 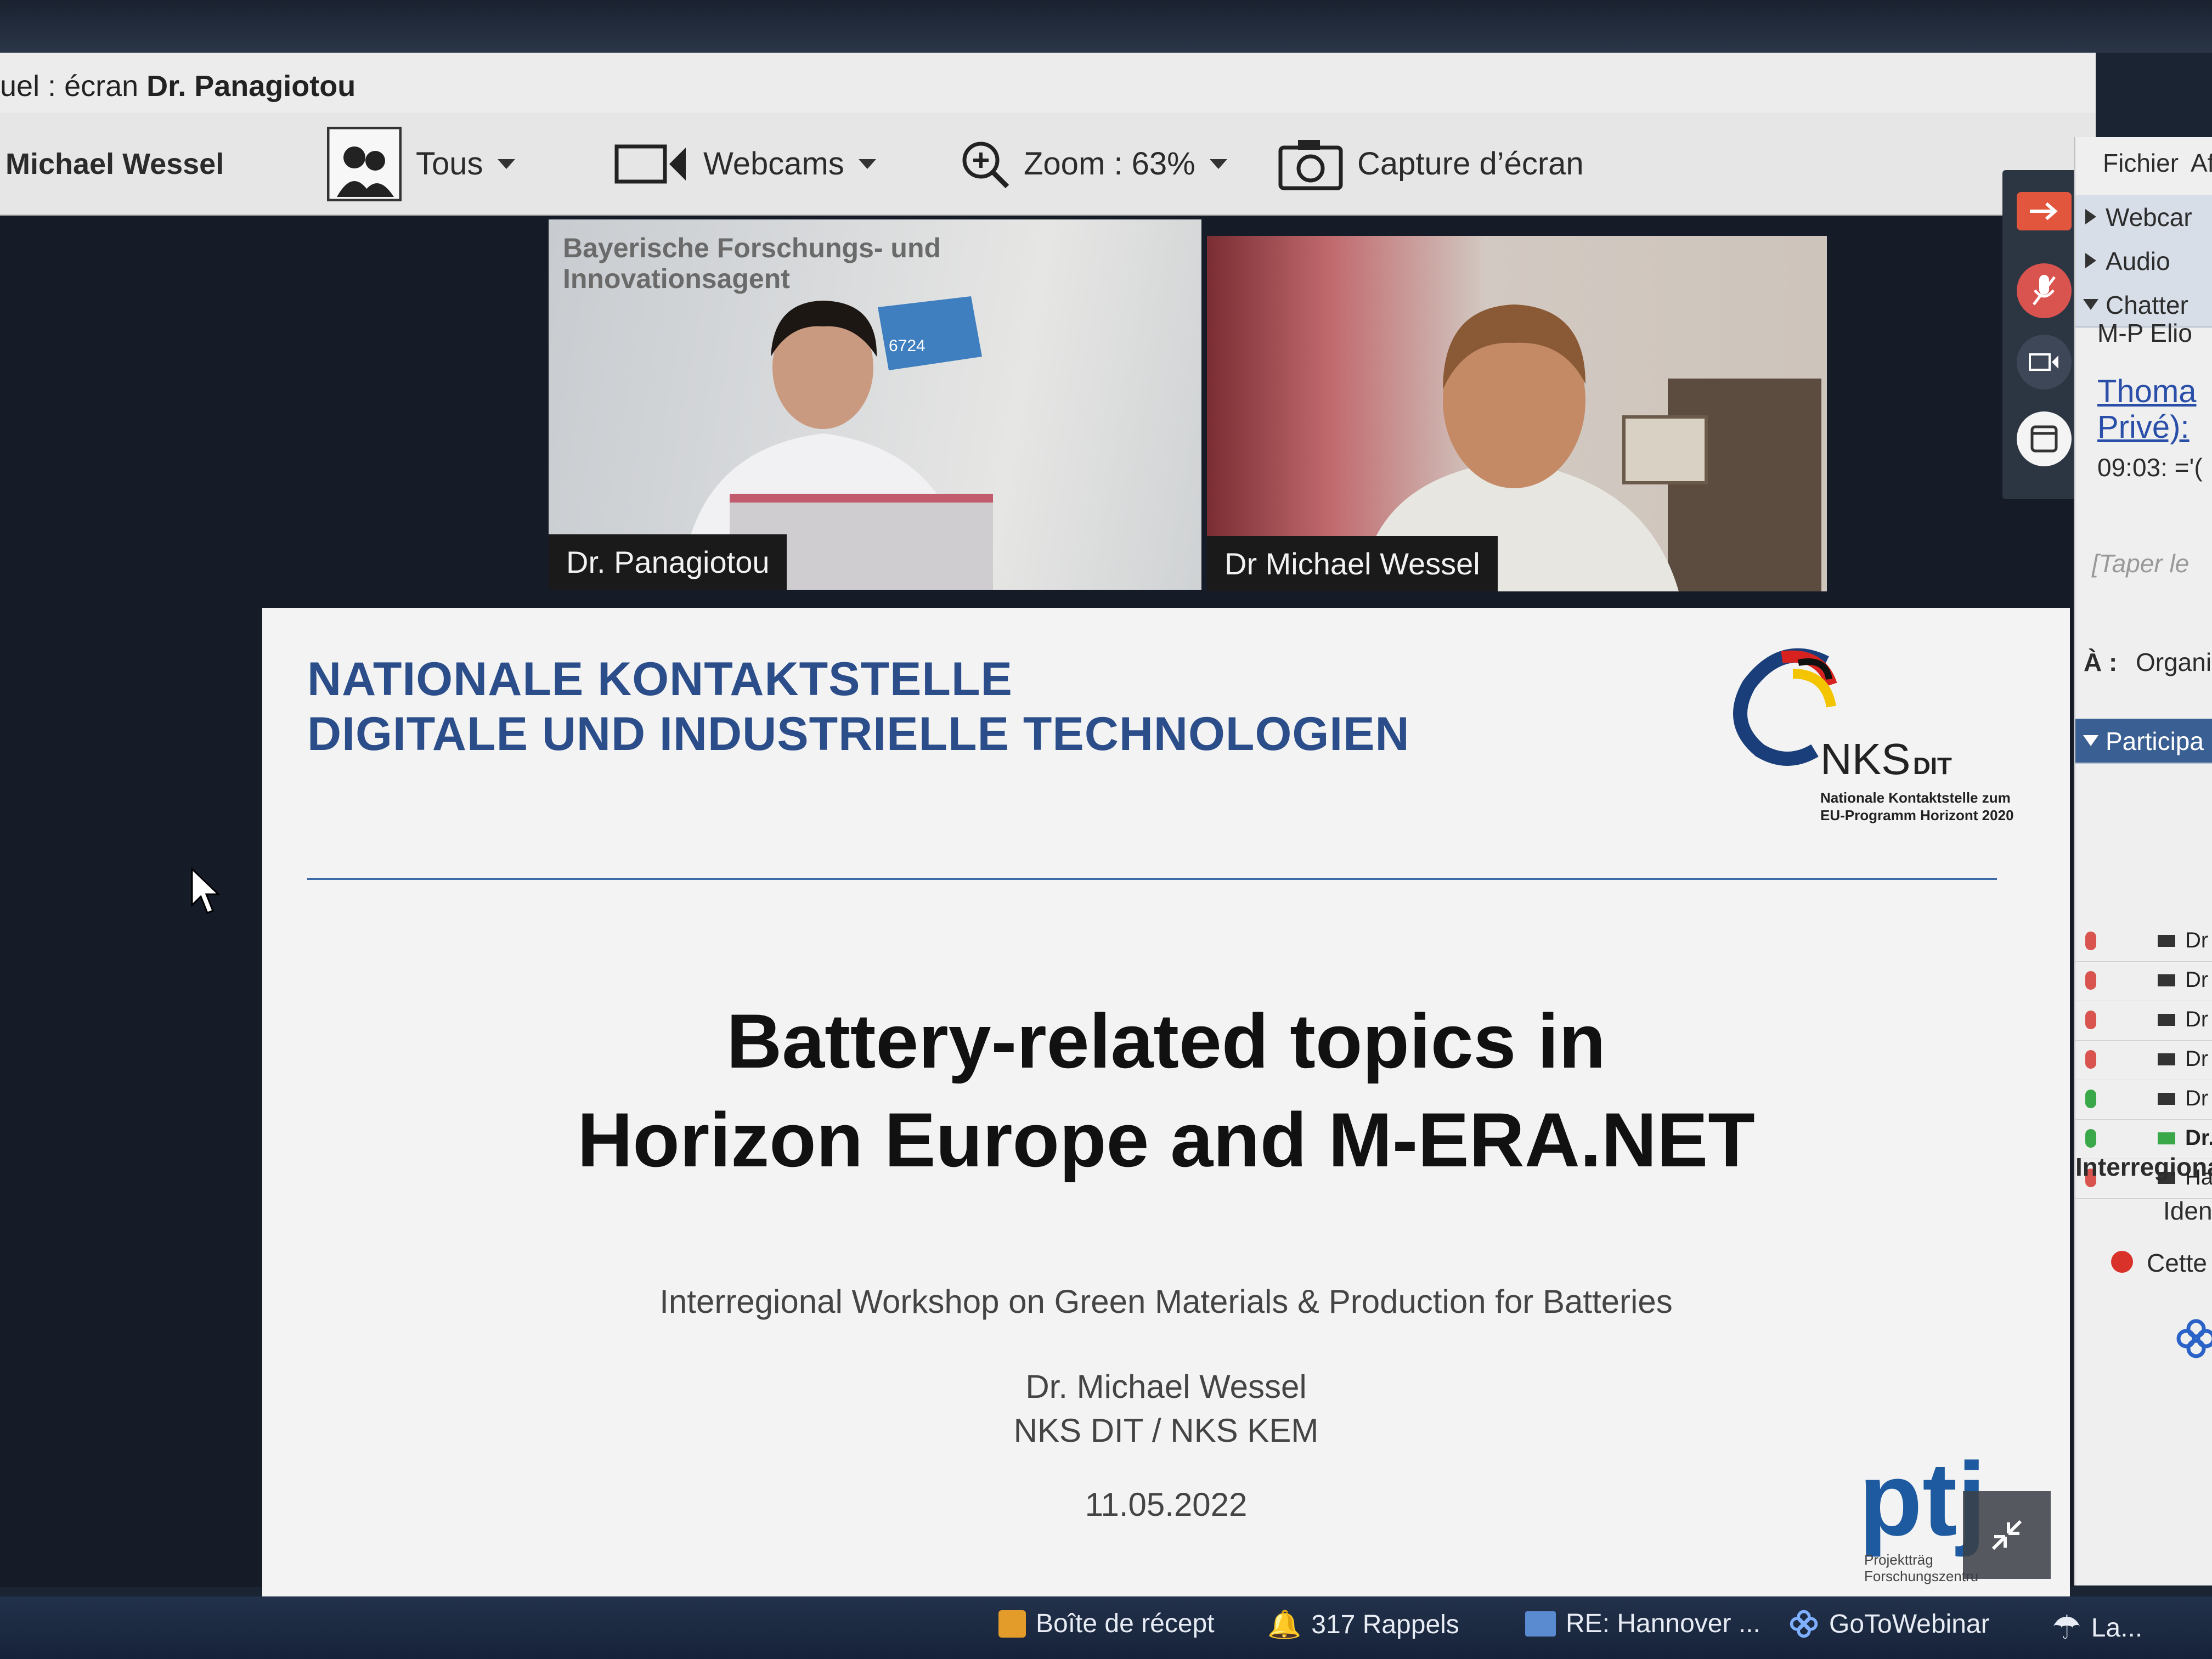 I want to click on chat-link-private: Privé):, so click(x=2143, y=427).